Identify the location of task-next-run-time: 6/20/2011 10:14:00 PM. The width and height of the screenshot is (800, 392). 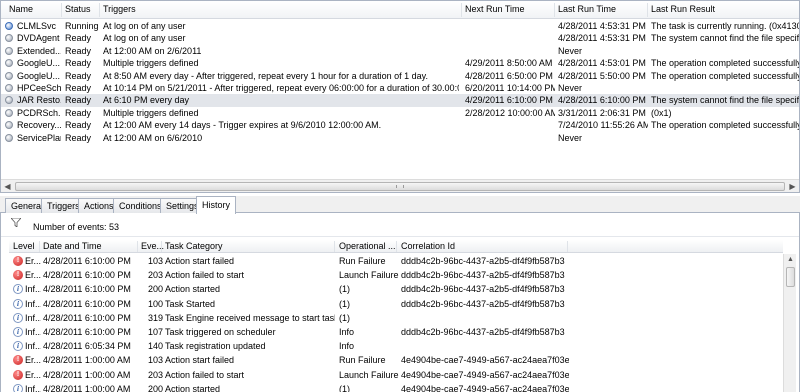
(510, 87).